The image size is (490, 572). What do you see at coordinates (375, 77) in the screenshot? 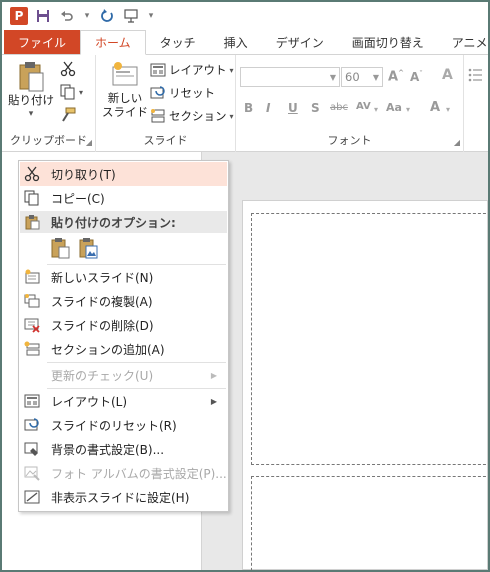
I see `chevron-down-icon: ▼` at bounding box center [375, 77].